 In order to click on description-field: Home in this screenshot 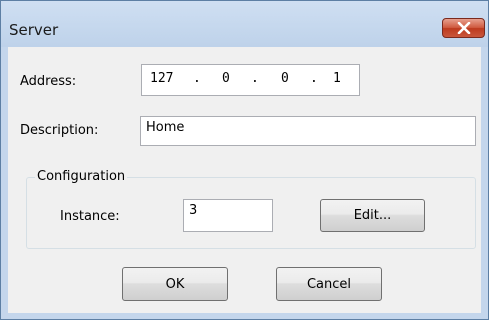, I will do `click(308, 131)`.